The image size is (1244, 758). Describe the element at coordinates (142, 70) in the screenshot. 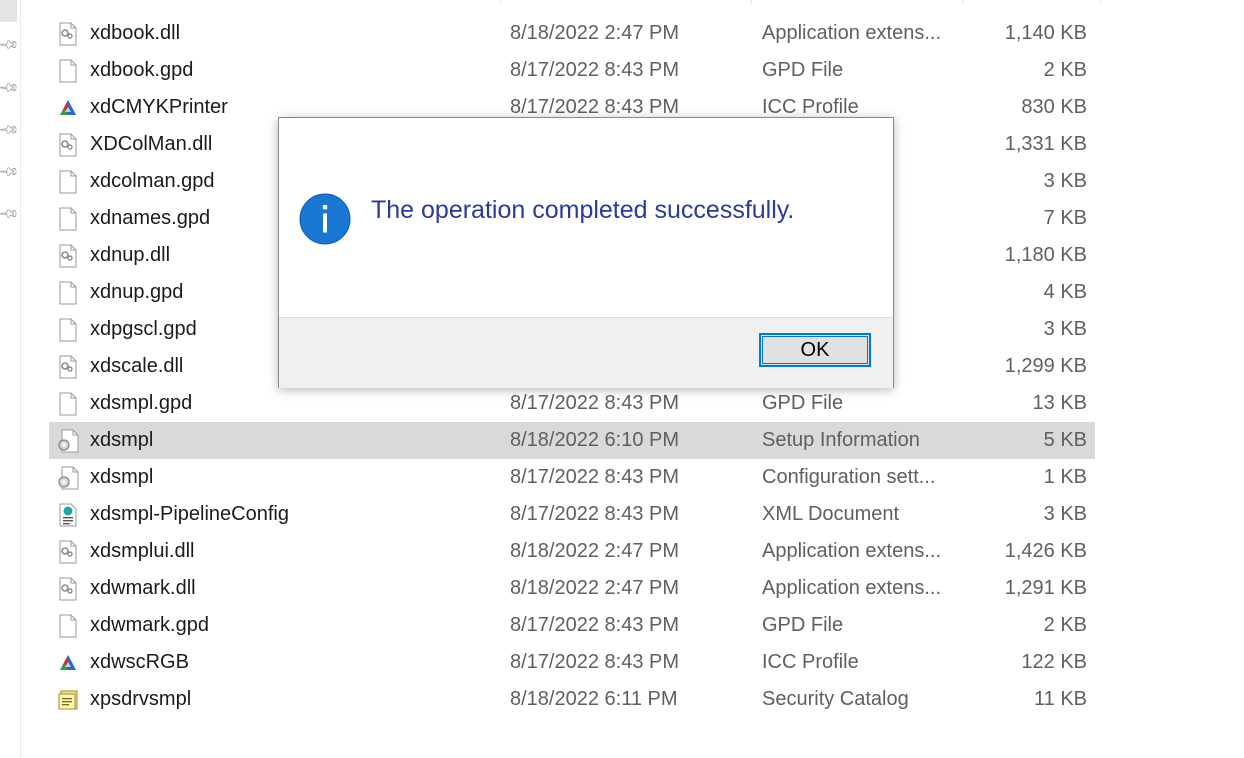

I see `file-name: xdbook.gpd` at that location.